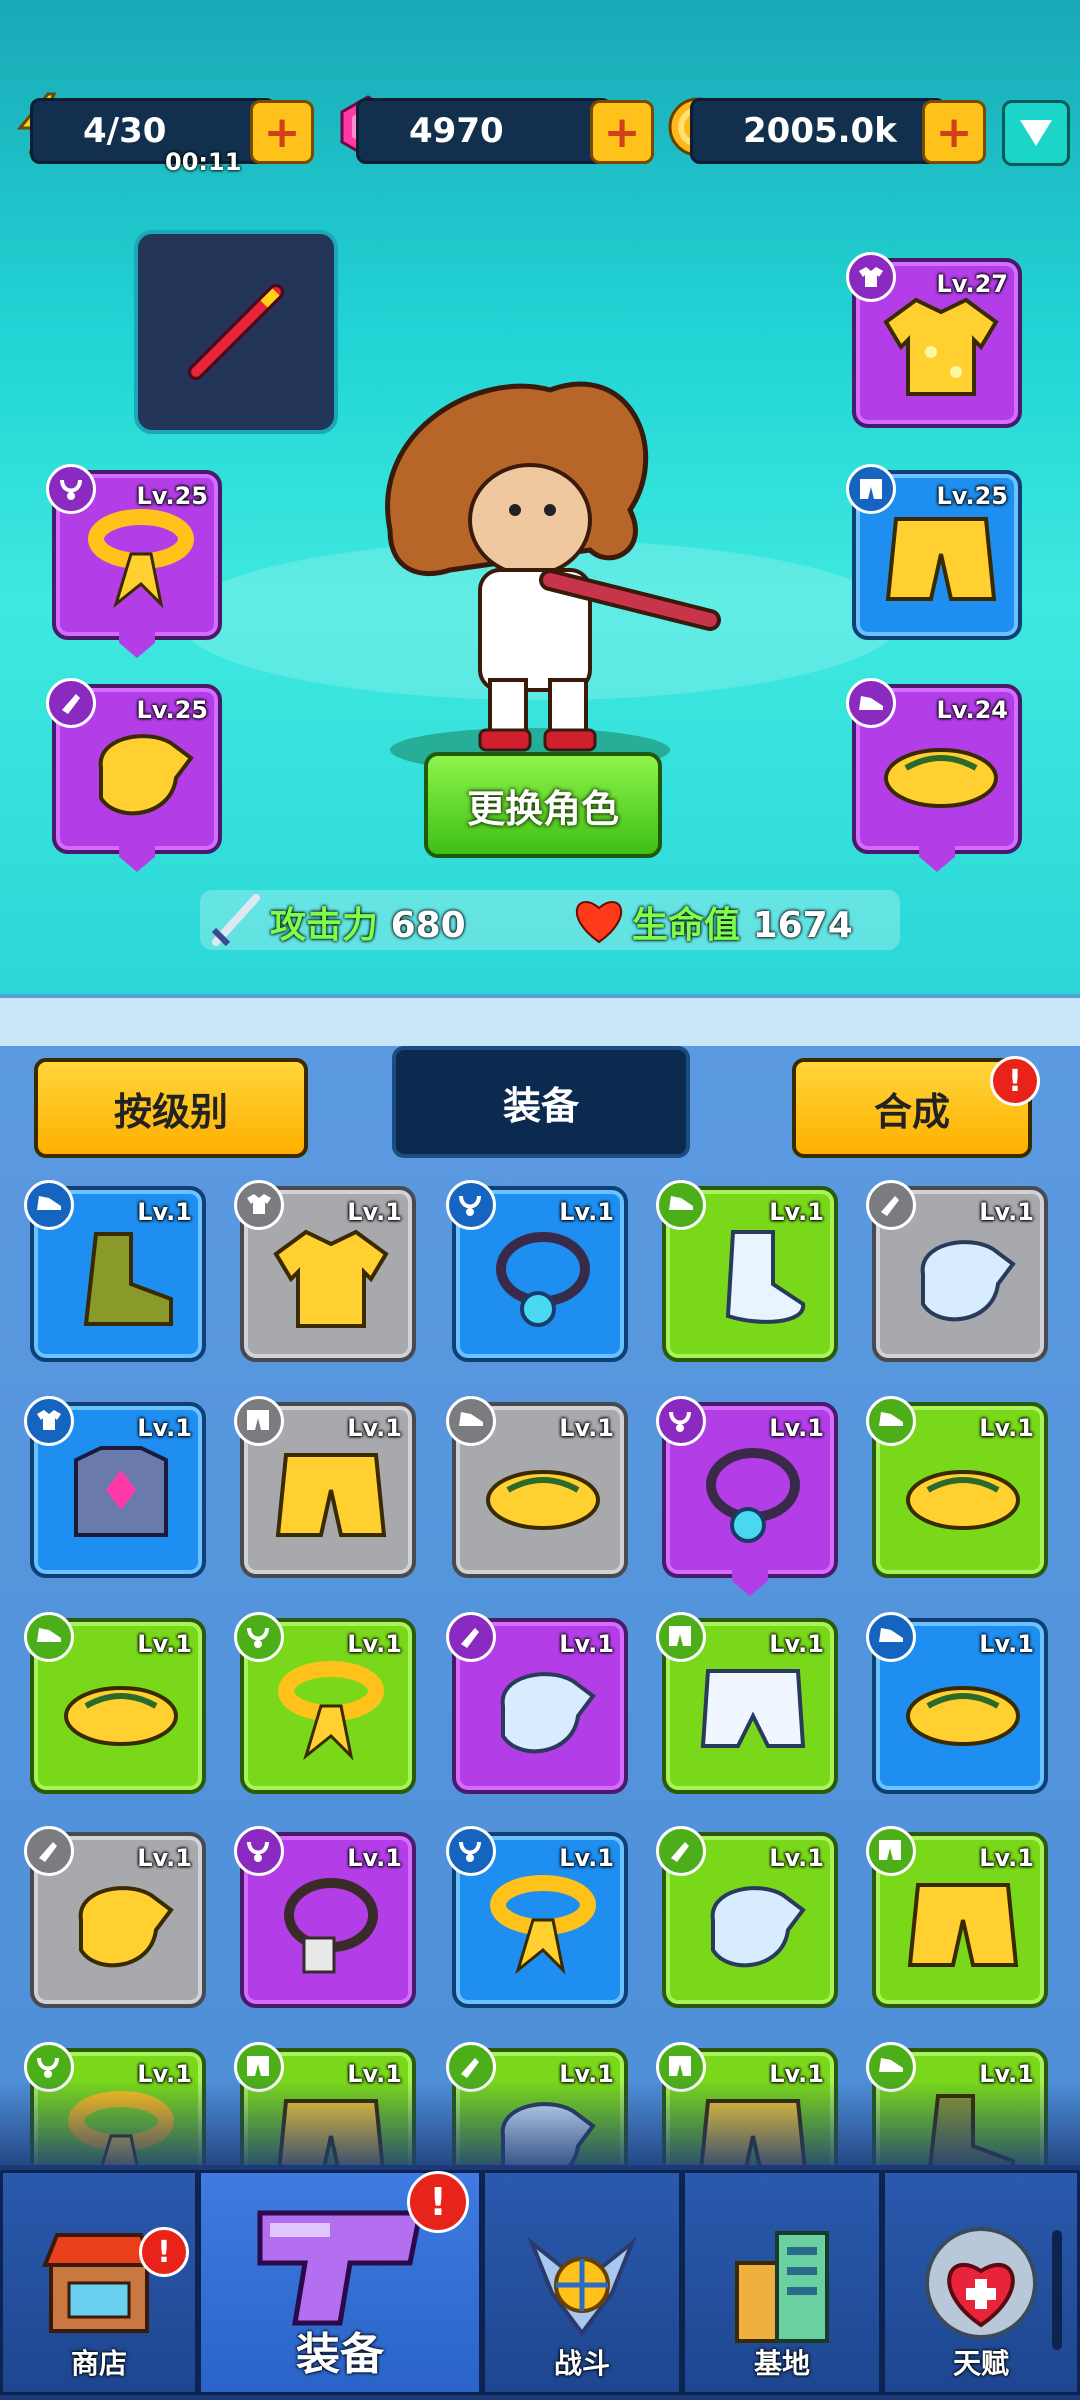 This screenshot has width=1080, height=2400. What do you see at coordinates (49, 1421) in the screenshot?
I see `top-category-icon` at bounding box center [49, 1421].